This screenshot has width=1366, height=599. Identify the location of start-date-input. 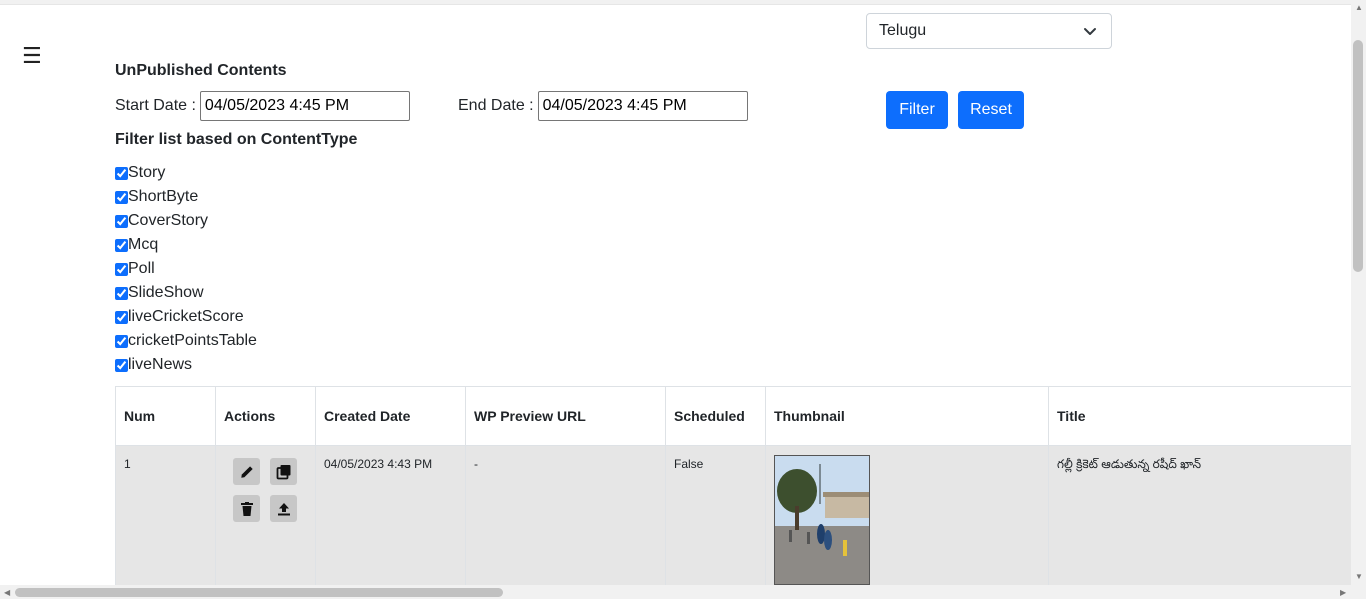
(304, 106).